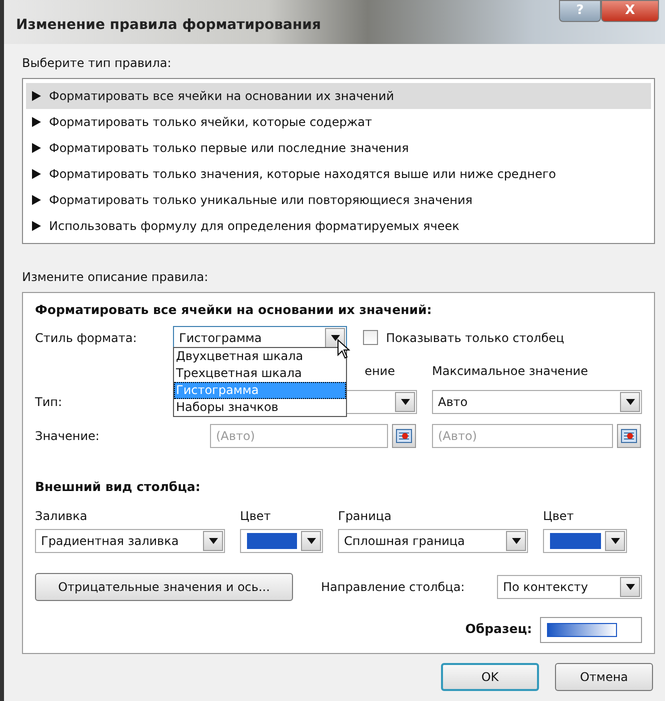  What do you see at coordinates (630, 11) in the screenshot?
I see `close-button: X` at bounding box center [630, 11].